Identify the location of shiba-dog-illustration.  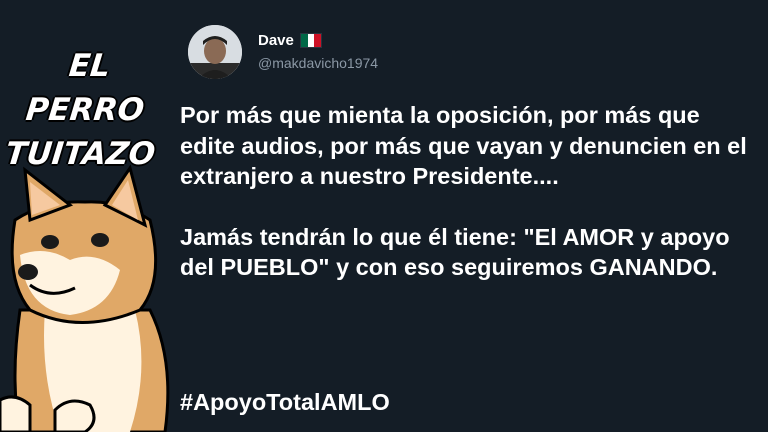
(85, 298).